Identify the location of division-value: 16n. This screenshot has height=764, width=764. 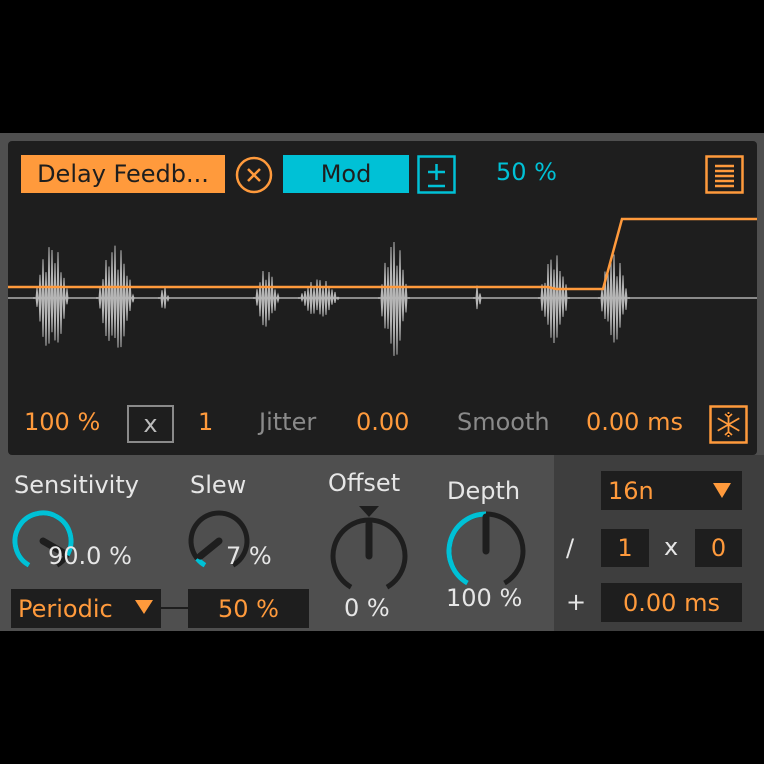
(631, 490).